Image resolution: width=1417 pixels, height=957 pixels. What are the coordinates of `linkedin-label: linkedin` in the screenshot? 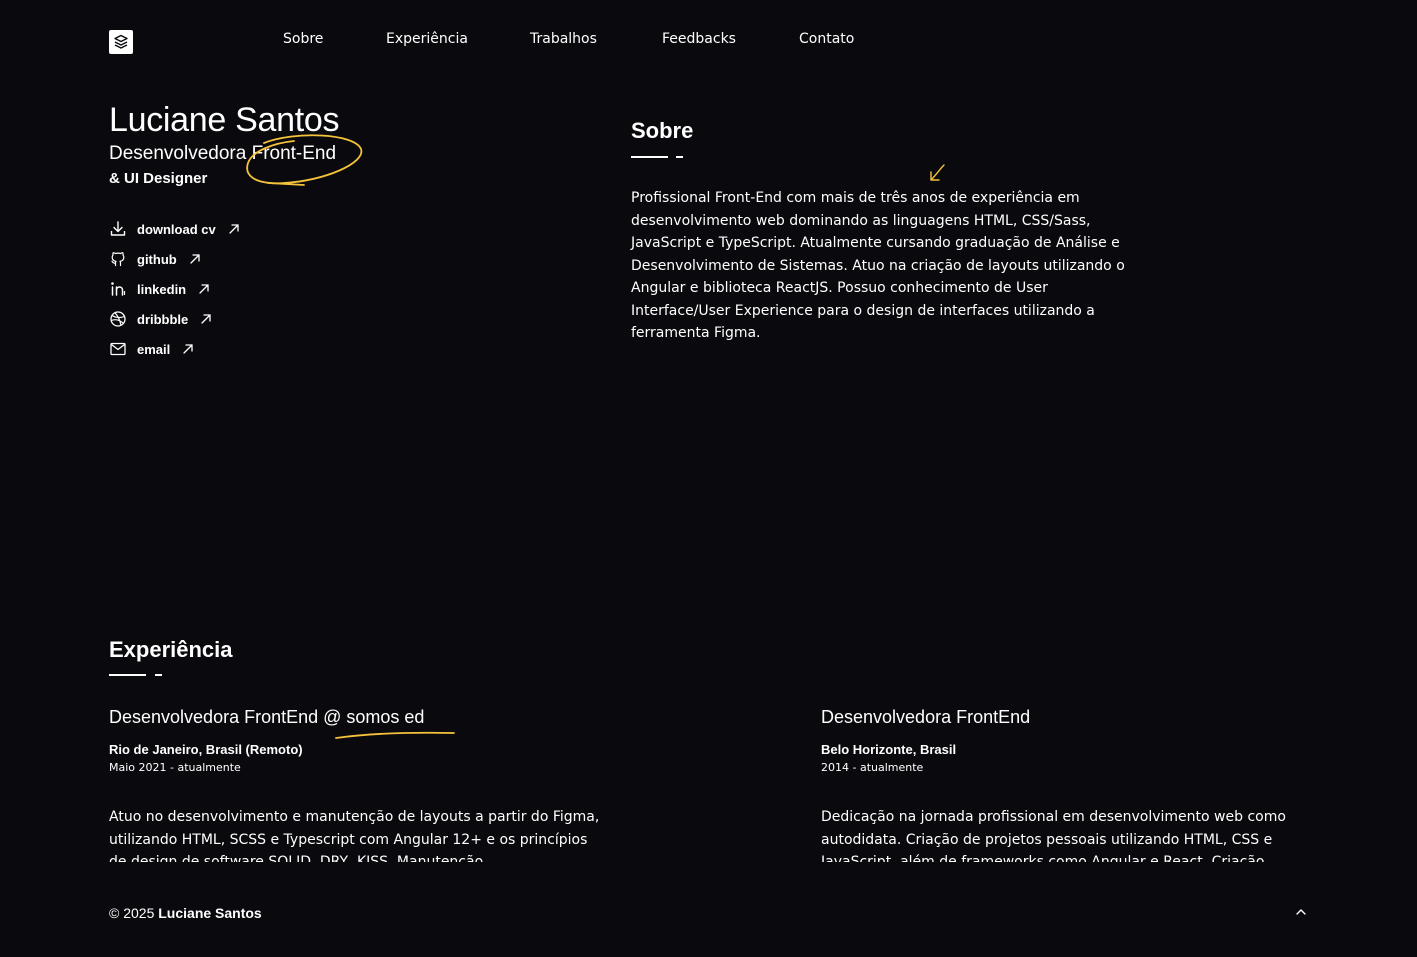 It's located at (162, 289).